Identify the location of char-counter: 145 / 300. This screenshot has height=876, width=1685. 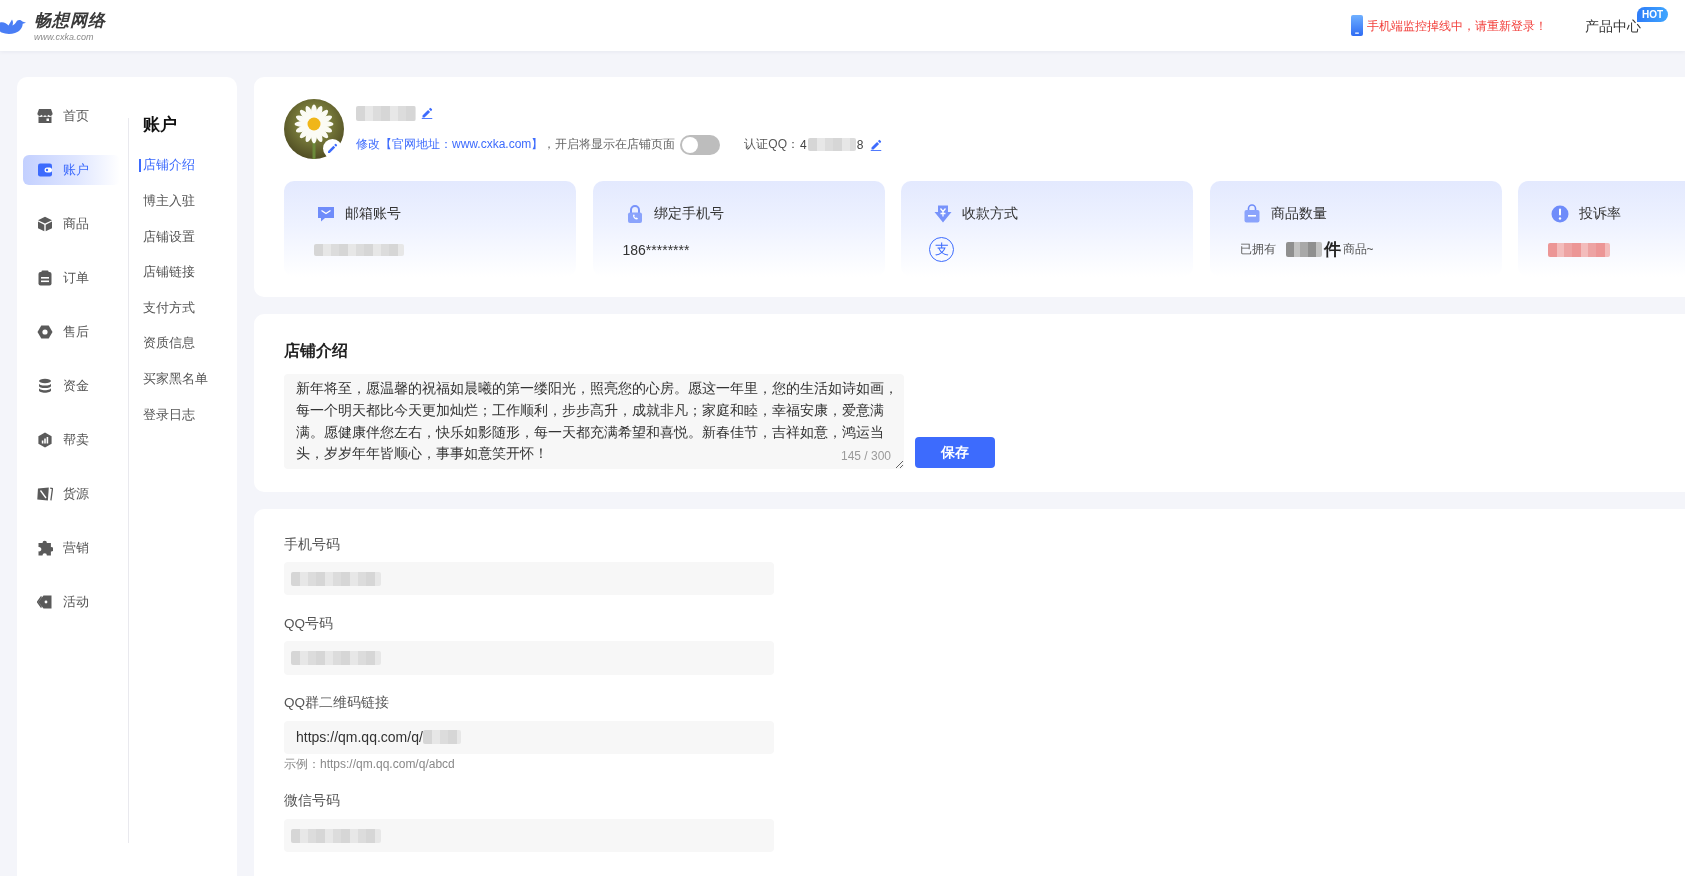
(865, 456).